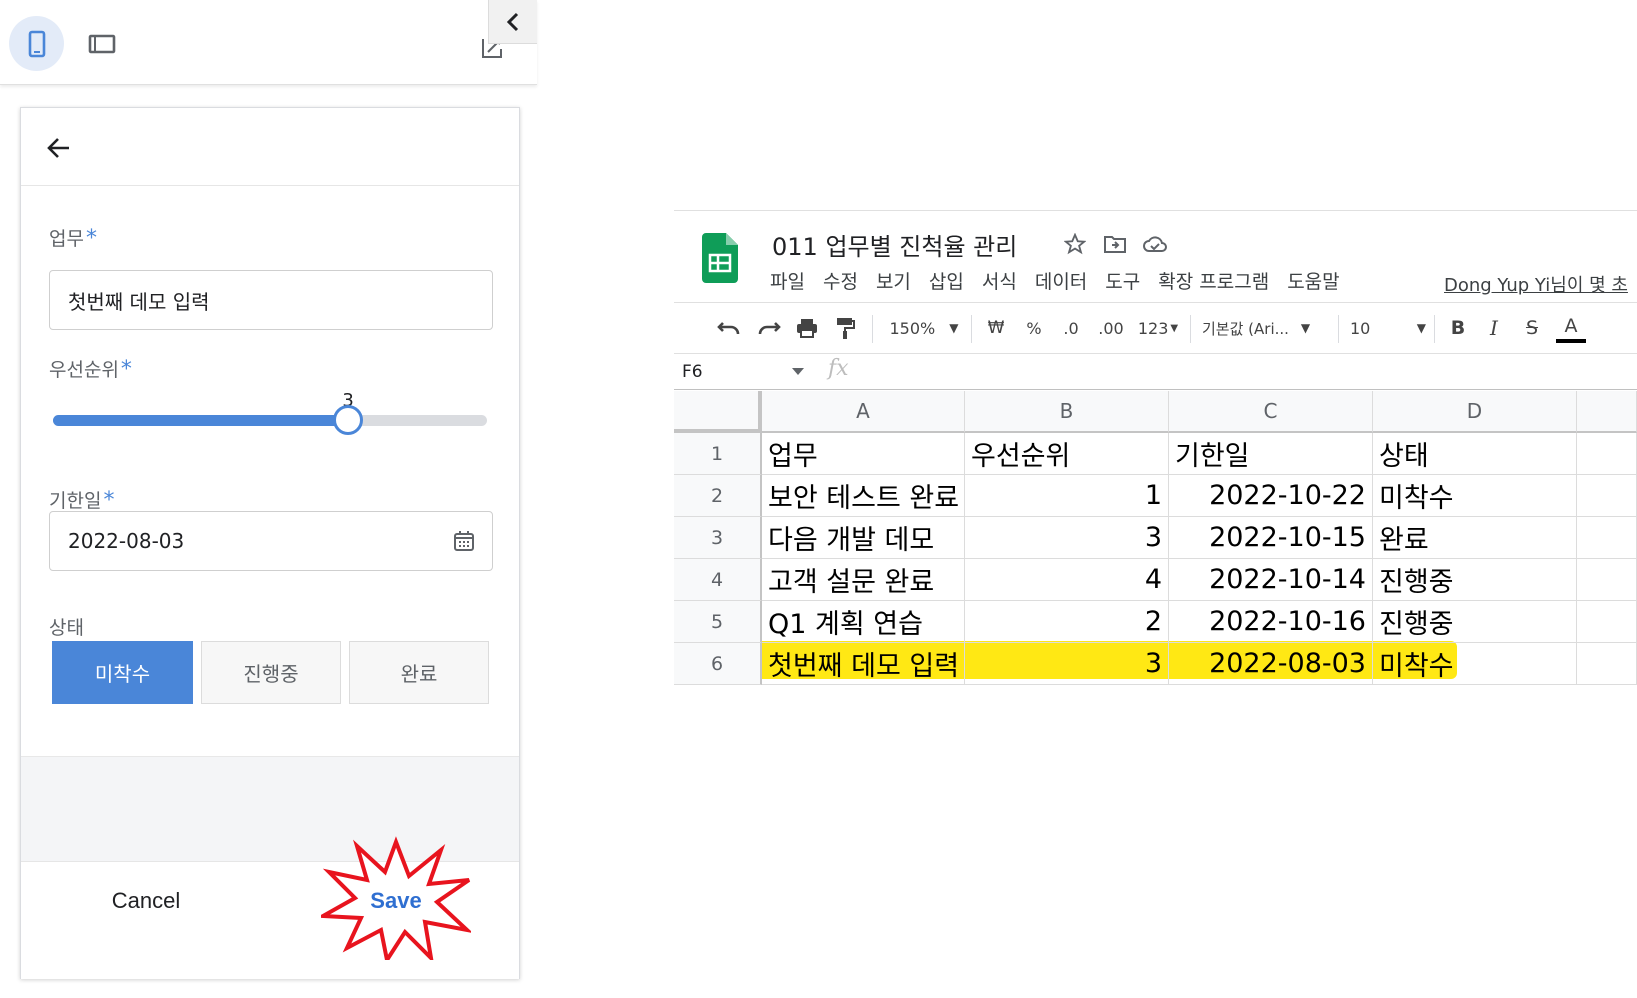  I want to click on text-color-button: A, so click(1571, 328).